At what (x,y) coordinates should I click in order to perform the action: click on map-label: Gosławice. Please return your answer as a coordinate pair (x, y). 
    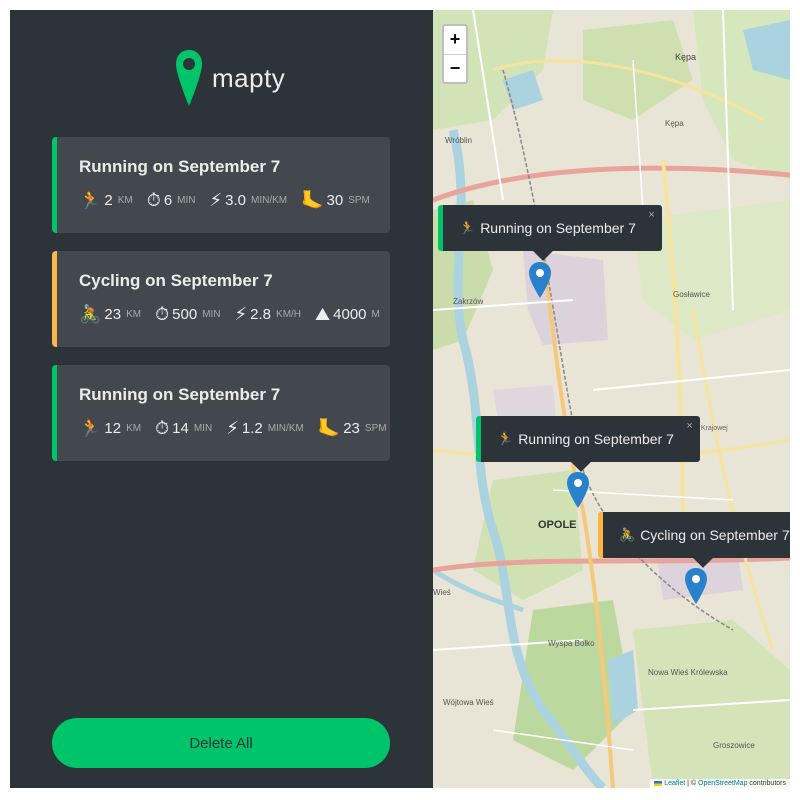
    Looking at the image, I should click on (691, 294).